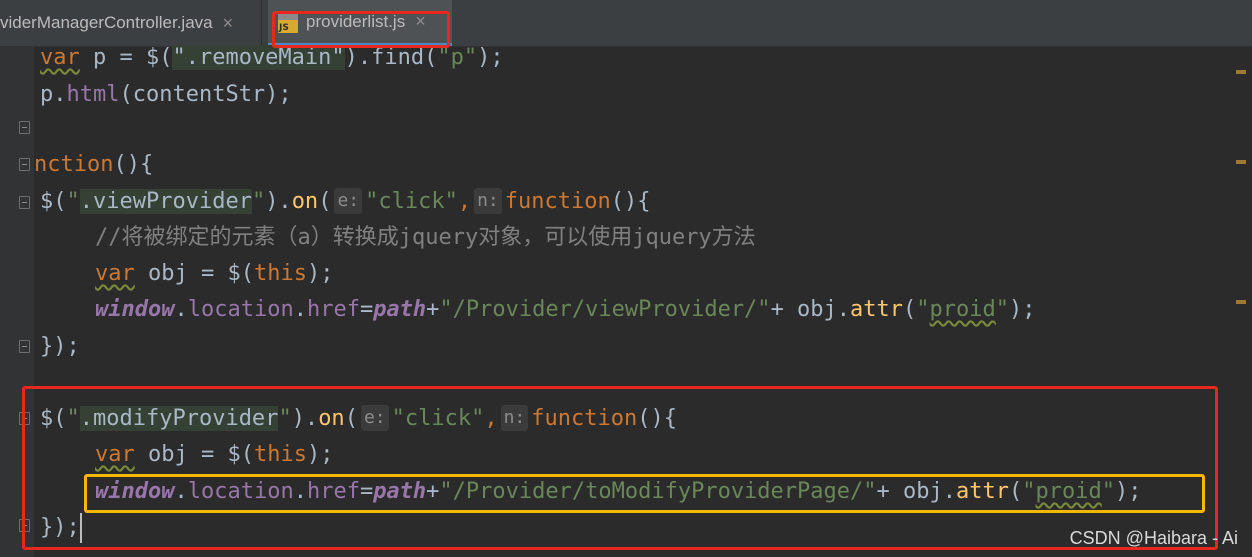  Describe the element at coordinates (361, 29) in the screenshot. I see `highlight-box-active-tab` at that location.